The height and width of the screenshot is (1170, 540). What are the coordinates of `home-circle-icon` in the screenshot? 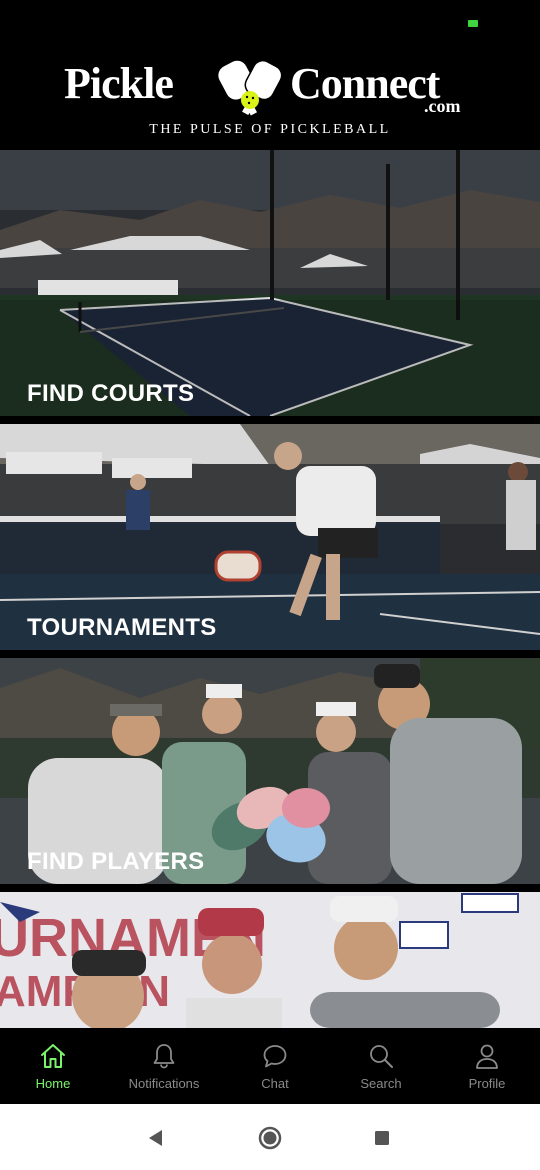 It's located at (270, 1138).